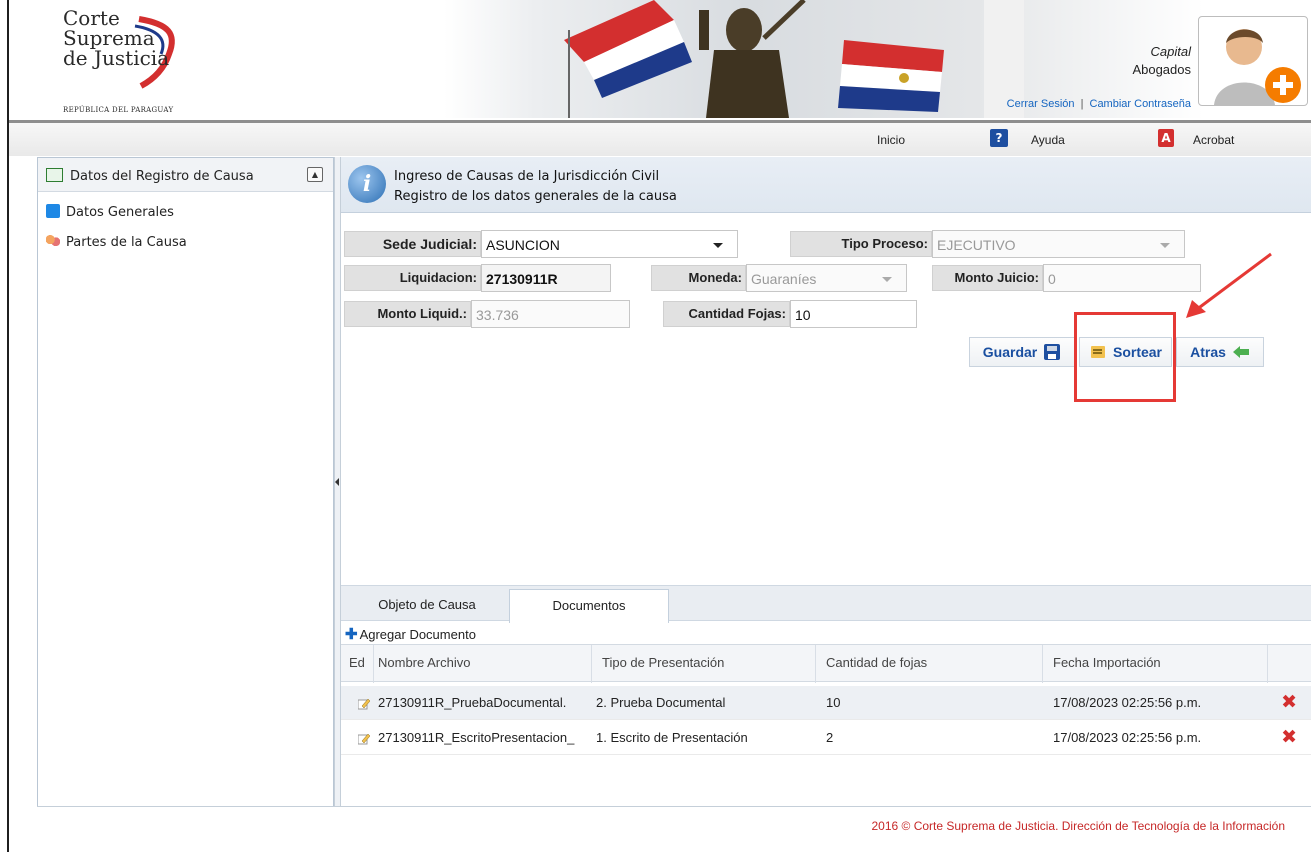 This screenshot has height=852, width=1311. I want to click on tab-documentos: Documentos, so click(589, 606).